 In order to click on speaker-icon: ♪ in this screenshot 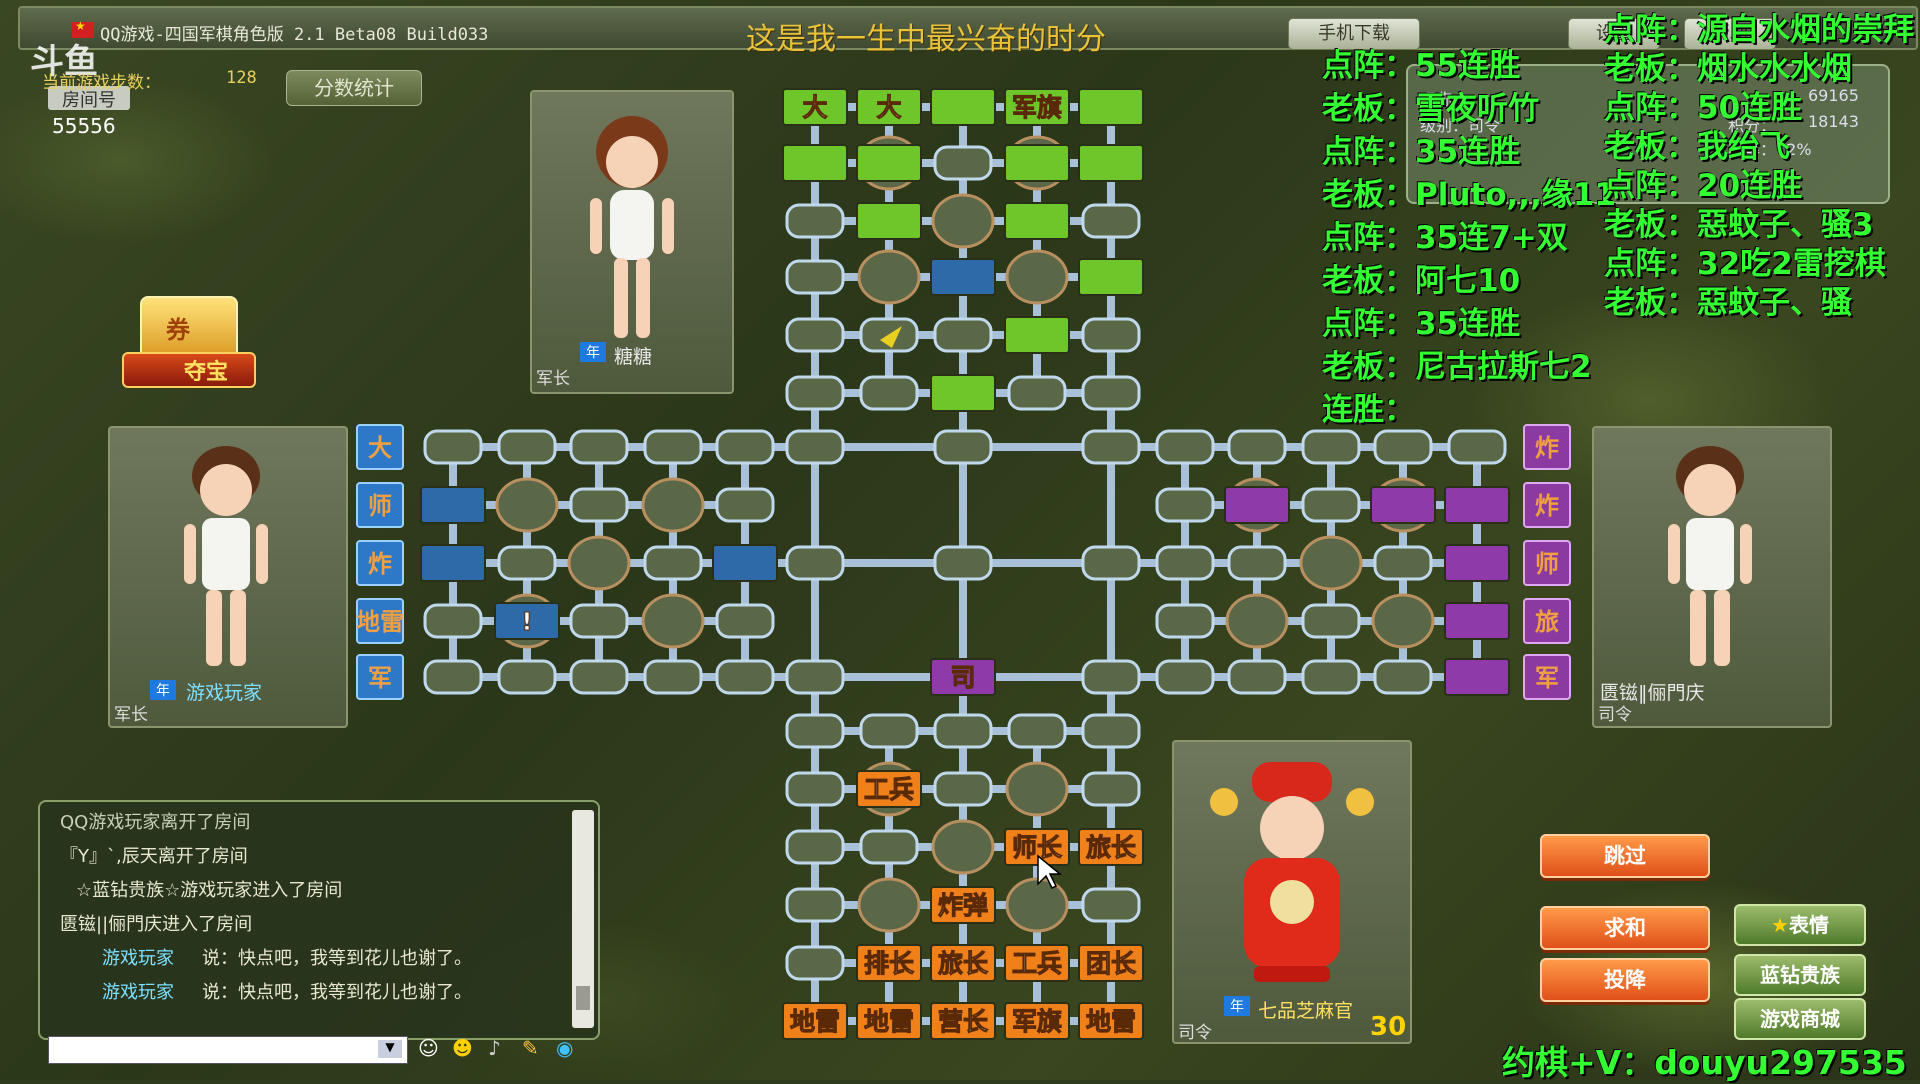, I will do `click(494, 1048)`.